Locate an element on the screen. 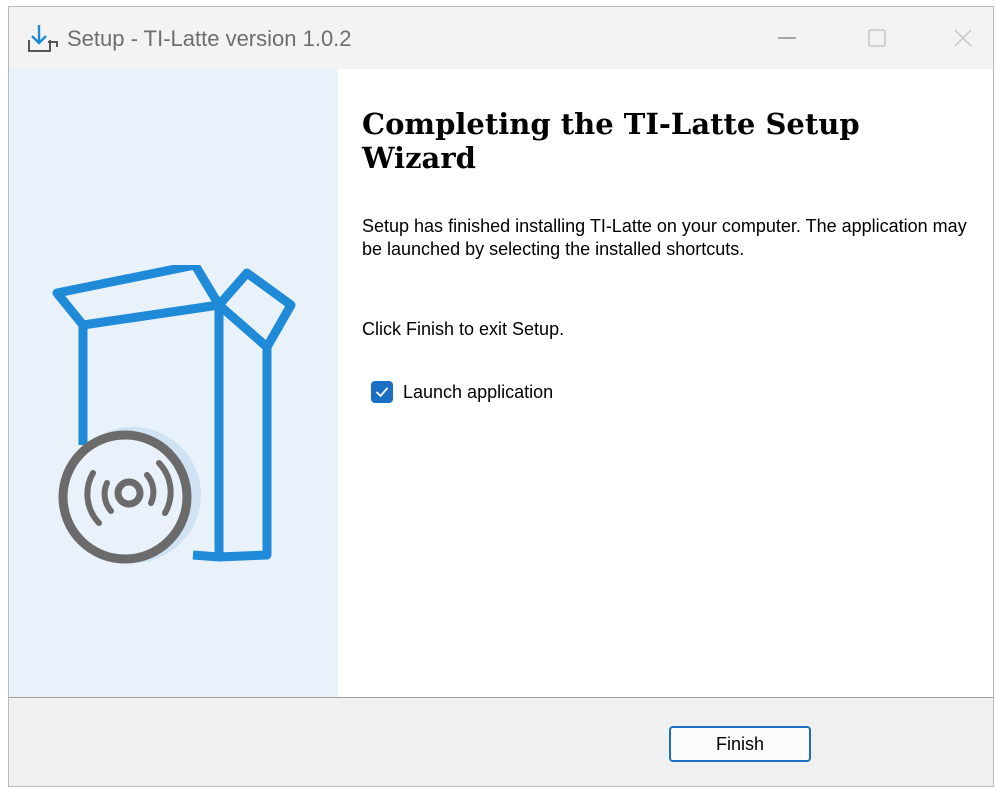  page-title: Completing the TI-Latte Setup Wizard is located at coordinates (611, 141).